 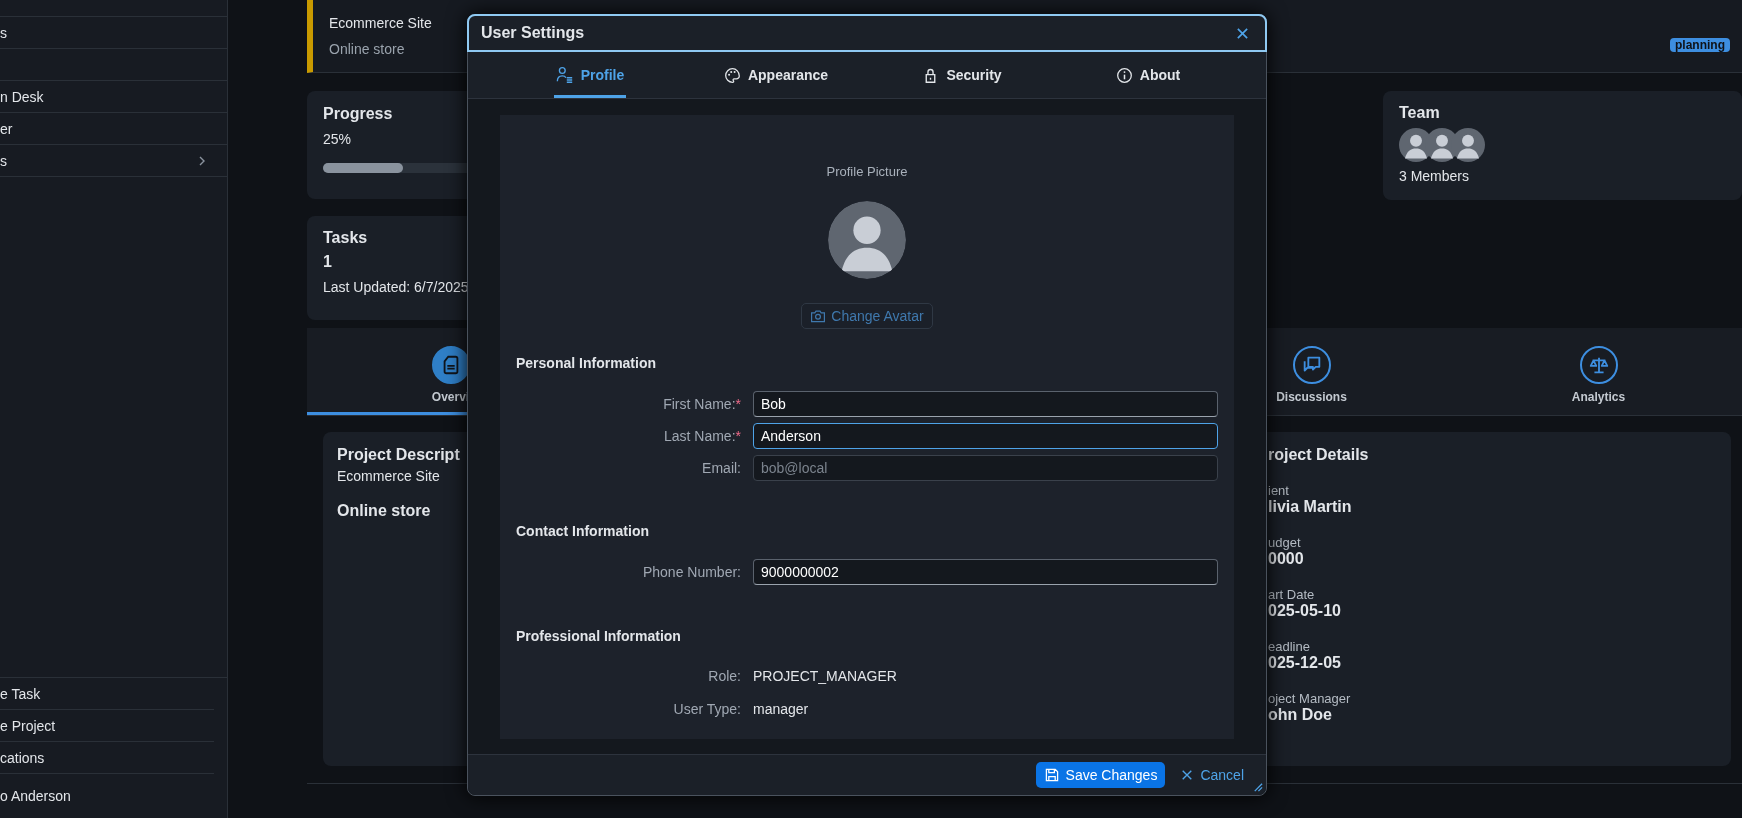 I want to click on last-updated: Last Updated: 6/7/2025, so click(x=396, y=287).